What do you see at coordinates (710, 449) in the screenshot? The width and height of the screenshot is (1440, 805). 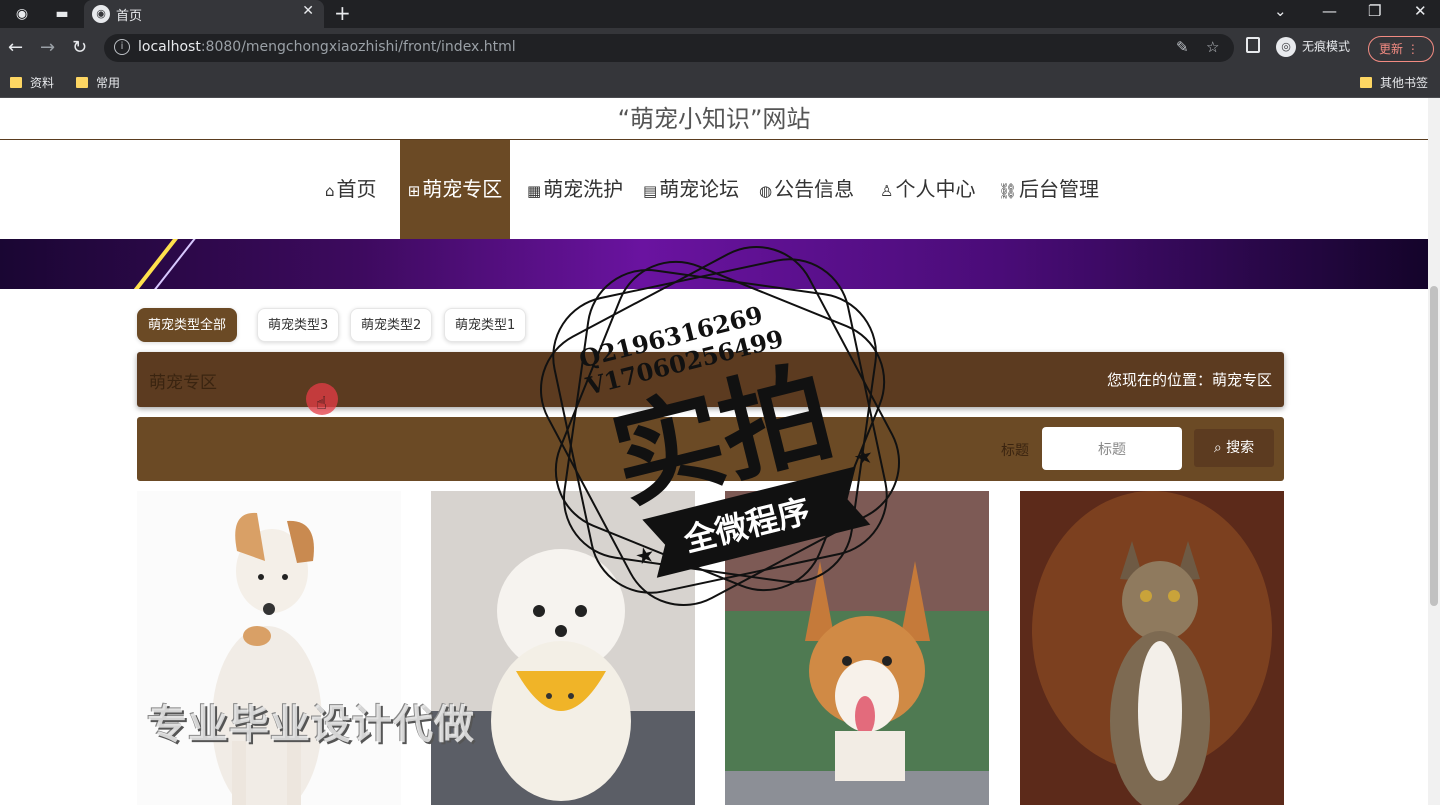 I see `search-bar: 标题 ⌕ 搜索` at bounding box center [710, 449].